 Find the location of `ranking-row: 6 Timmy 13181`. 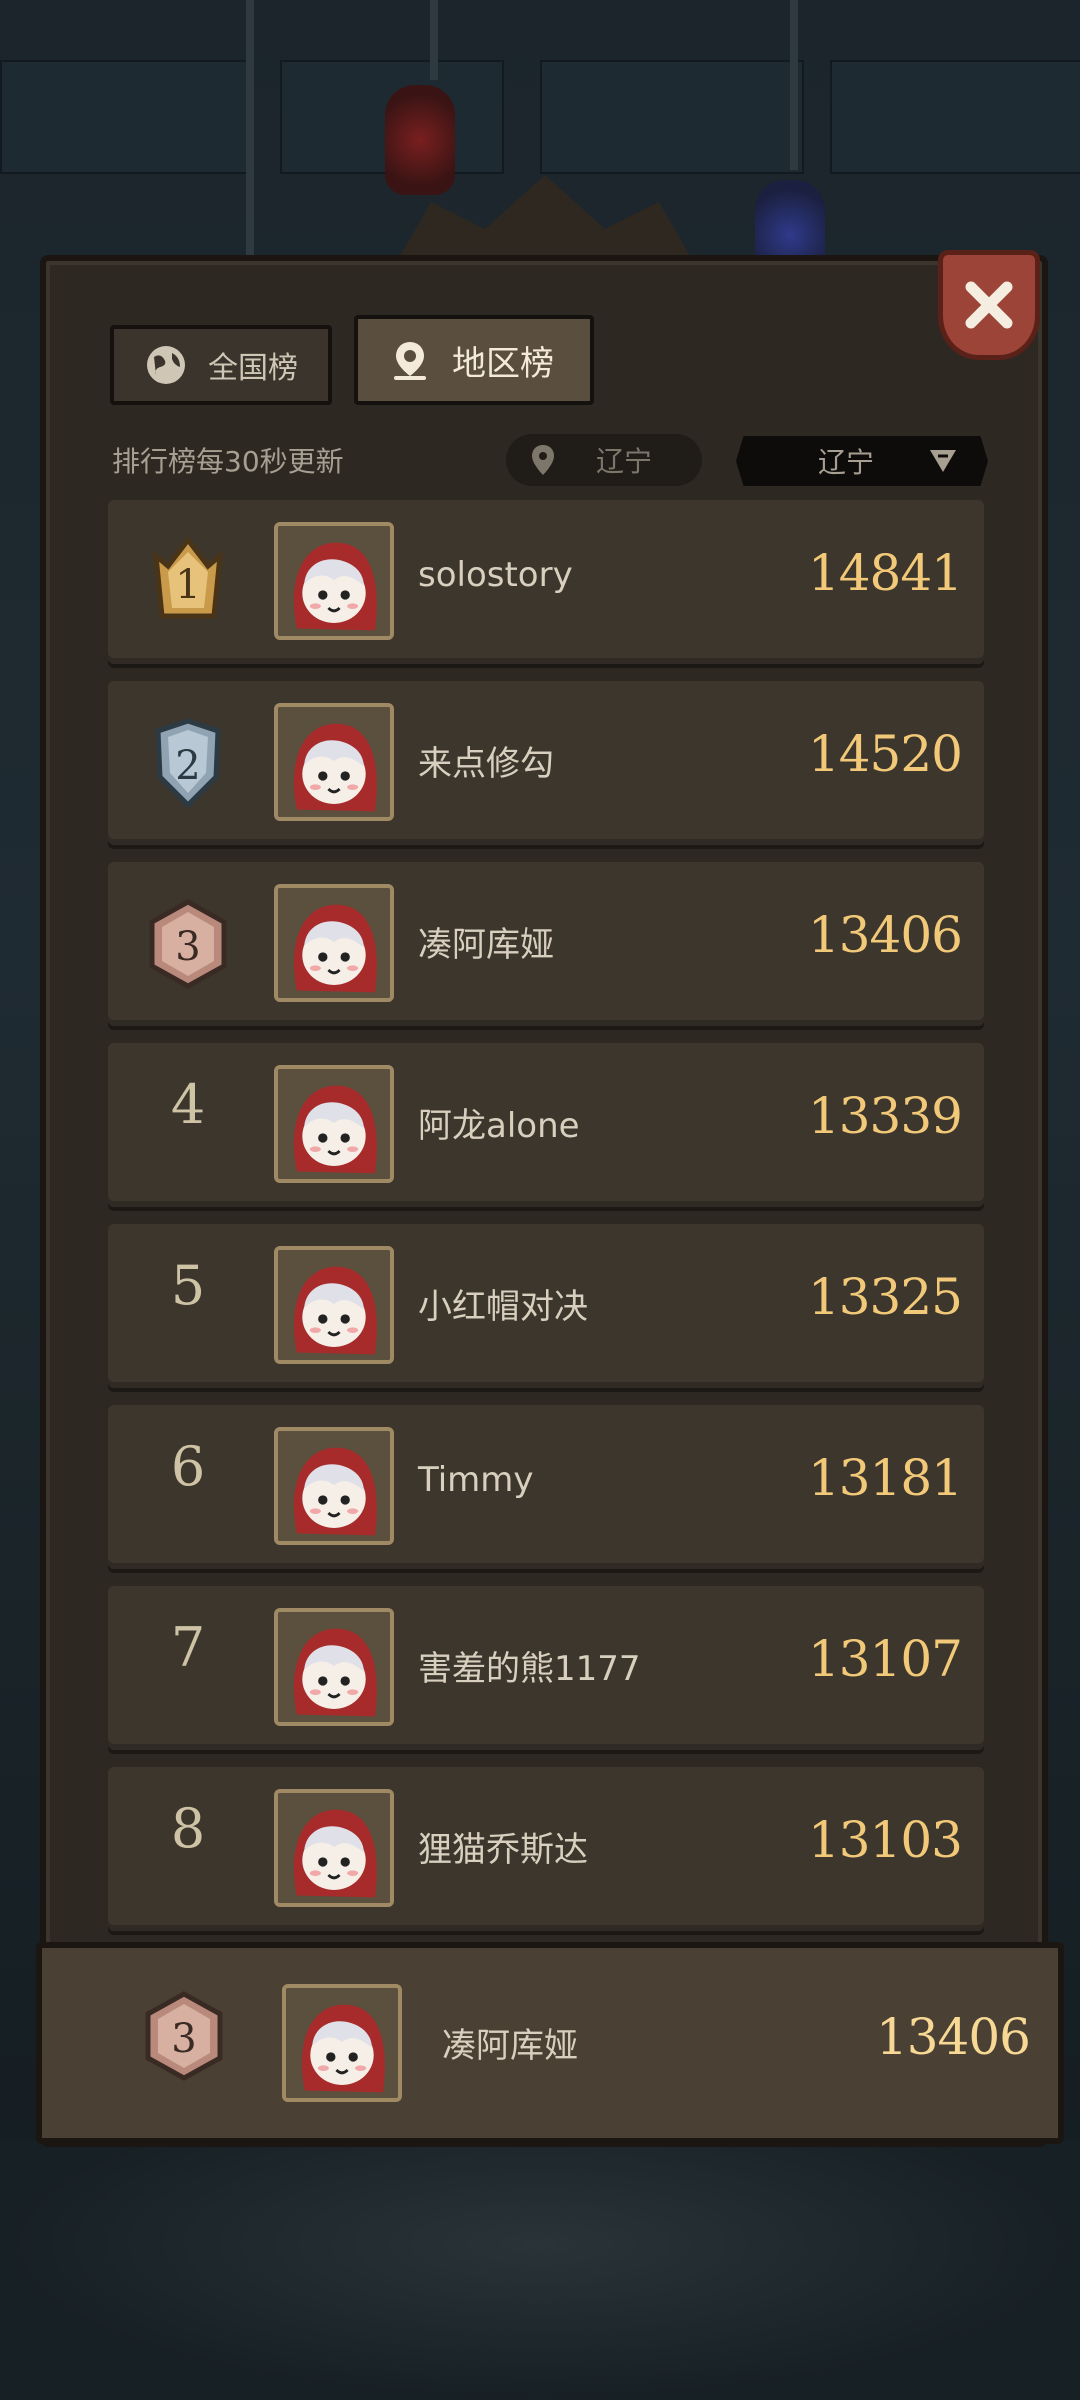

ranking-row: 6 Timmy 13181 is located at coordinates (546, 1487).